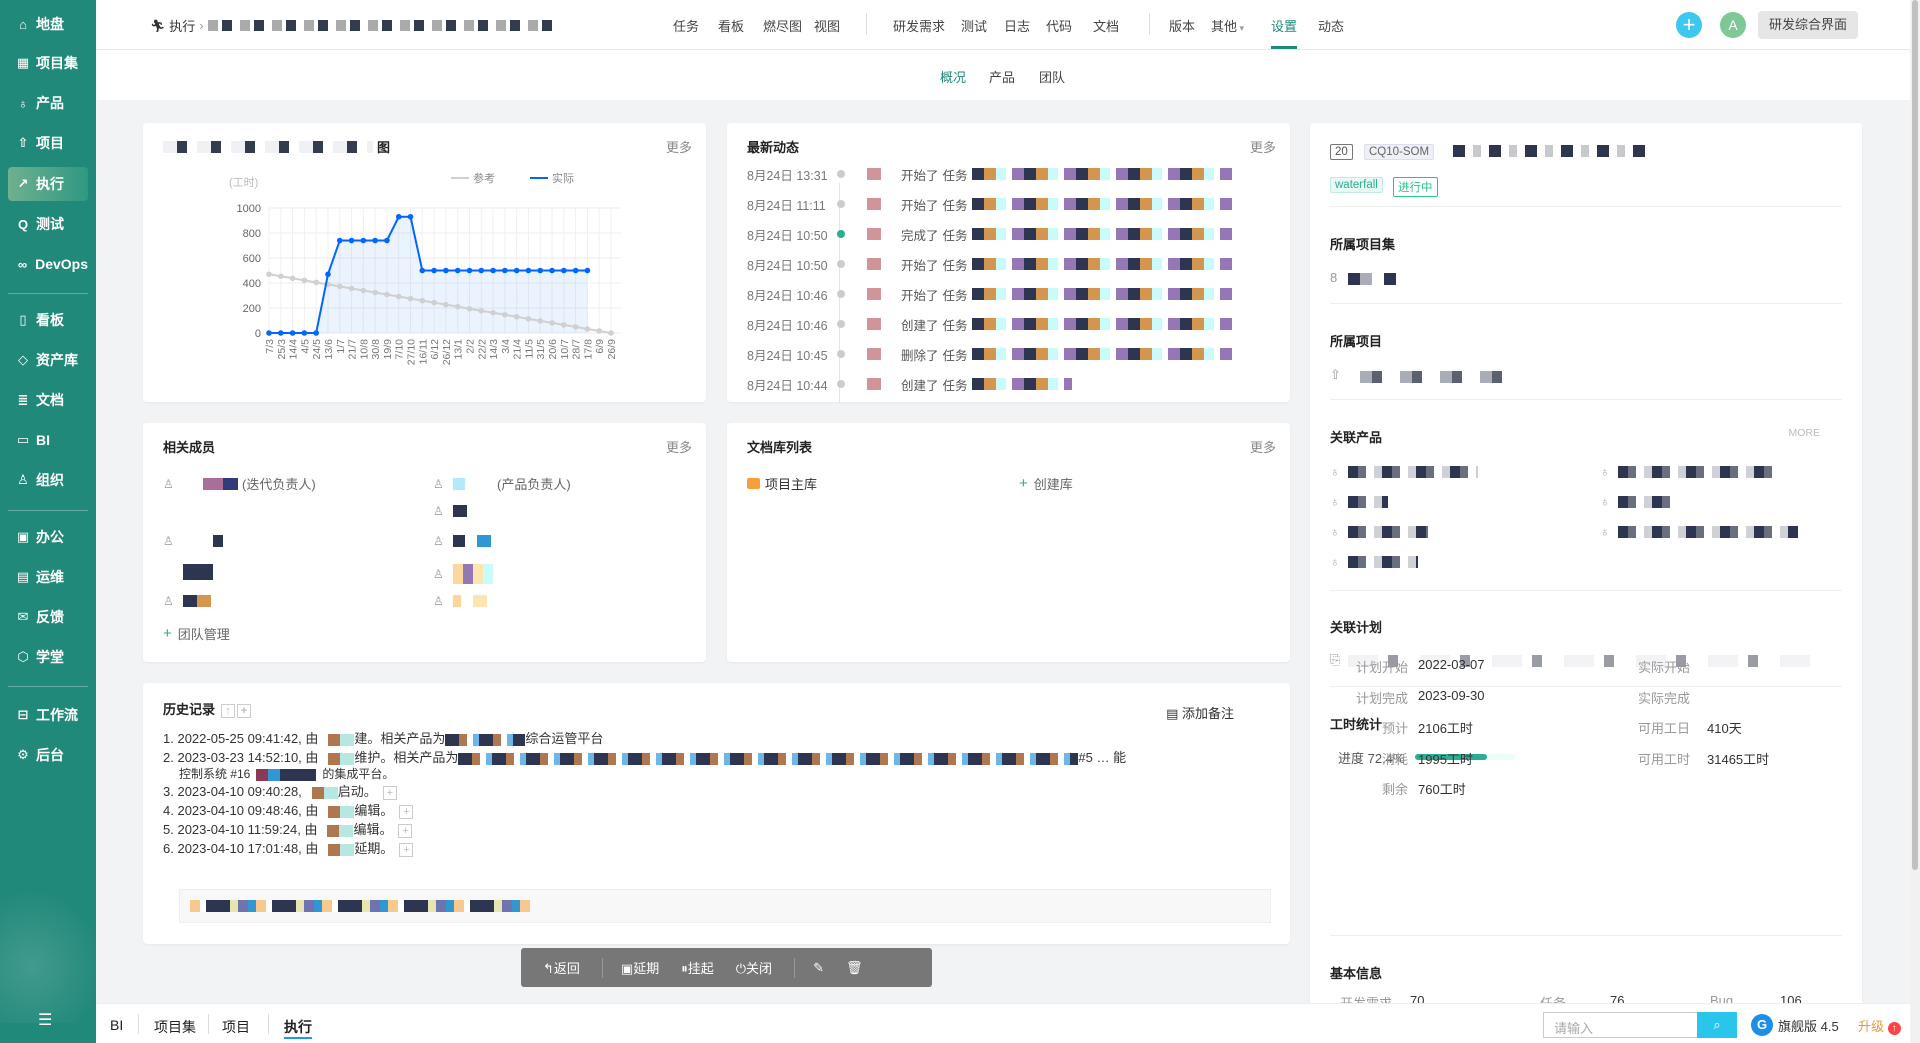 Image resolution: width=1920 pixels, height=1043 pixels. What do you see at coordinates (1263, 446) in the screenshot?
I see `doclib-more-link: 更多` at bounding box center [1263, 446].